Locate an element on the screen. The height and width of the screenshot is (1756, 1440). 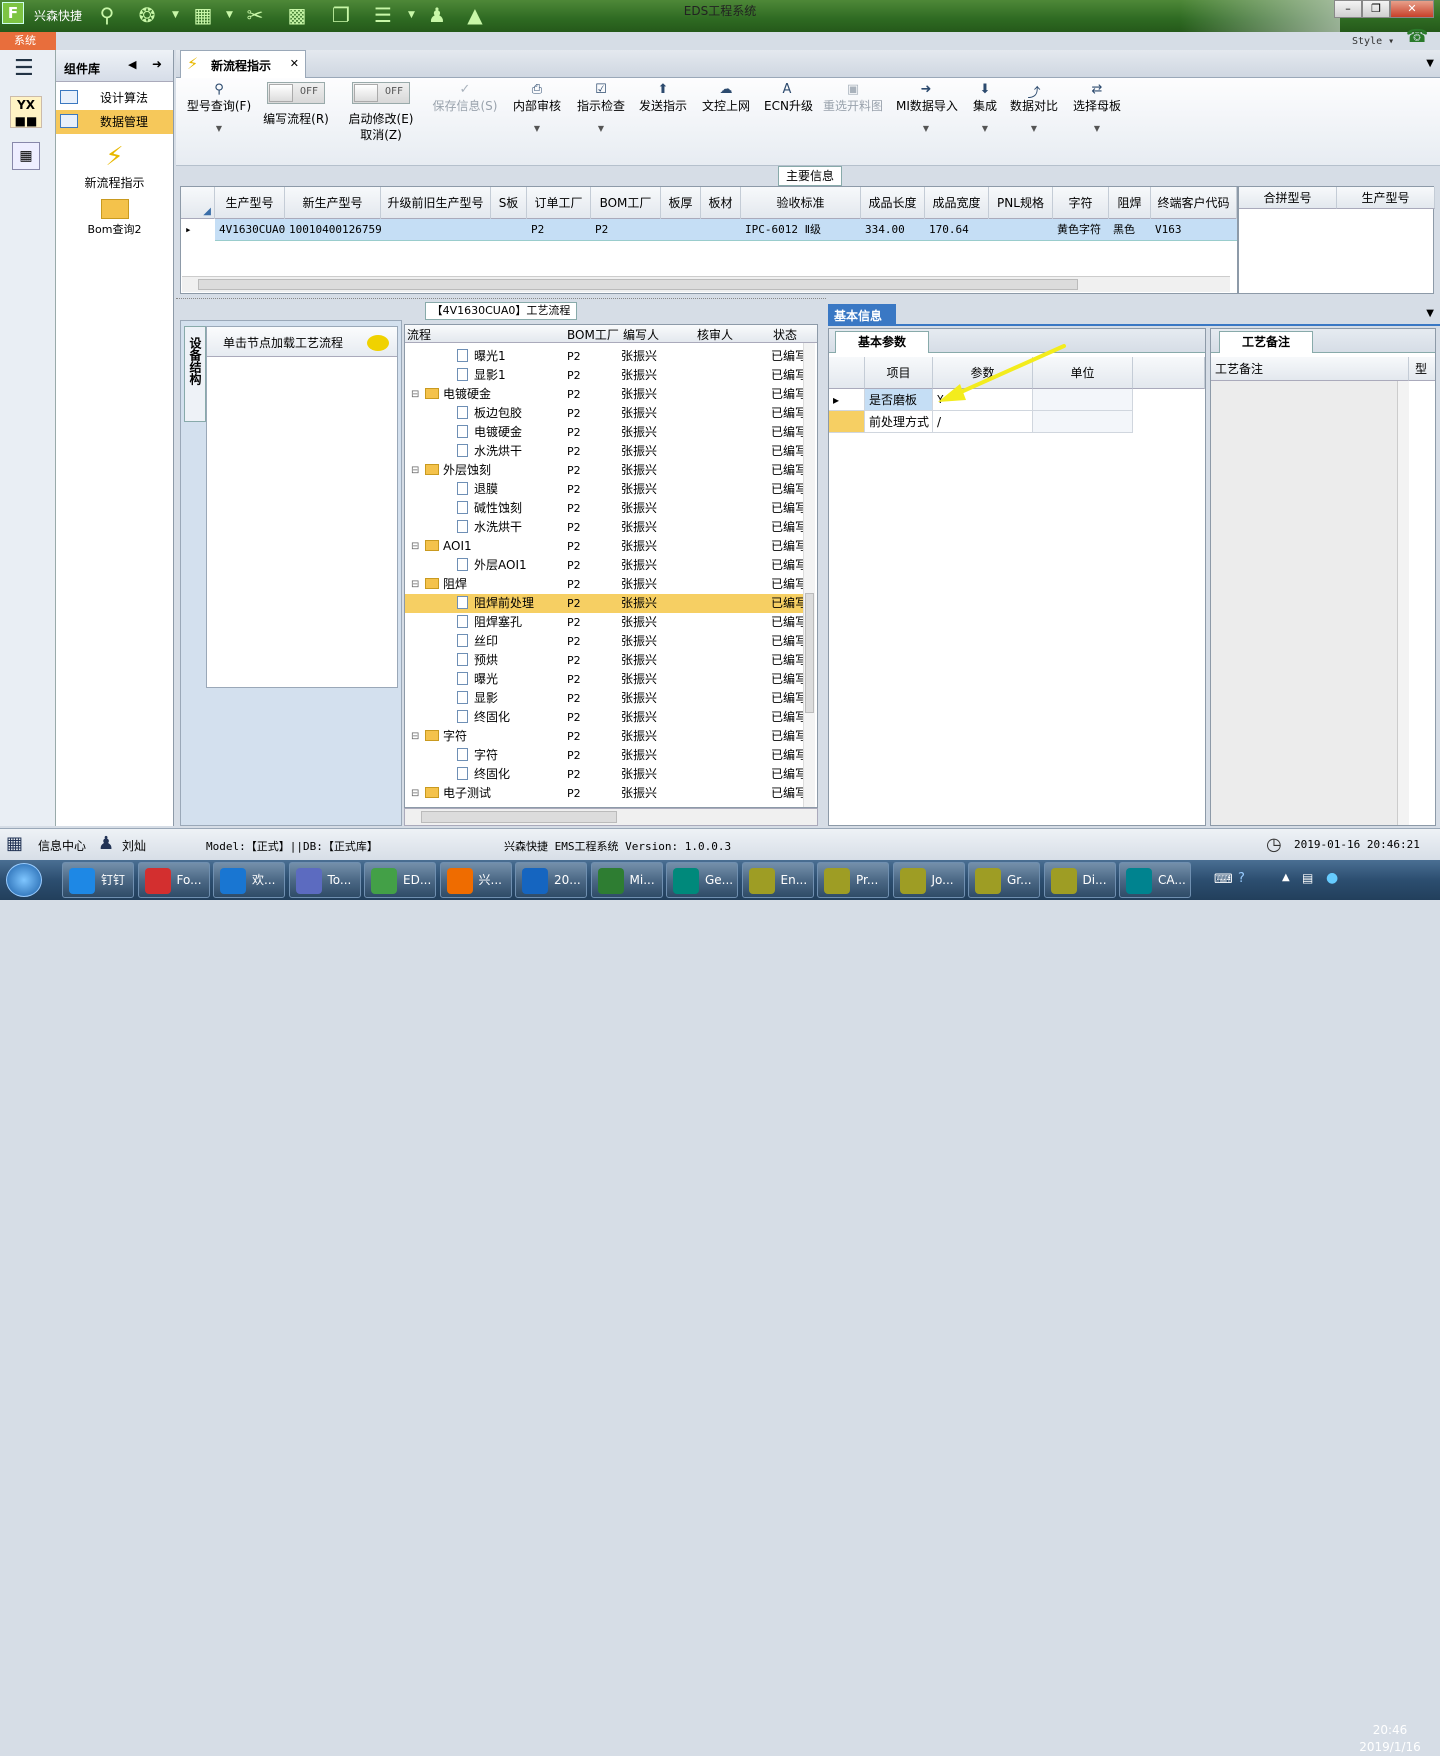
keyboard-icon: ⌨ is located at coordinates (1223, 879).